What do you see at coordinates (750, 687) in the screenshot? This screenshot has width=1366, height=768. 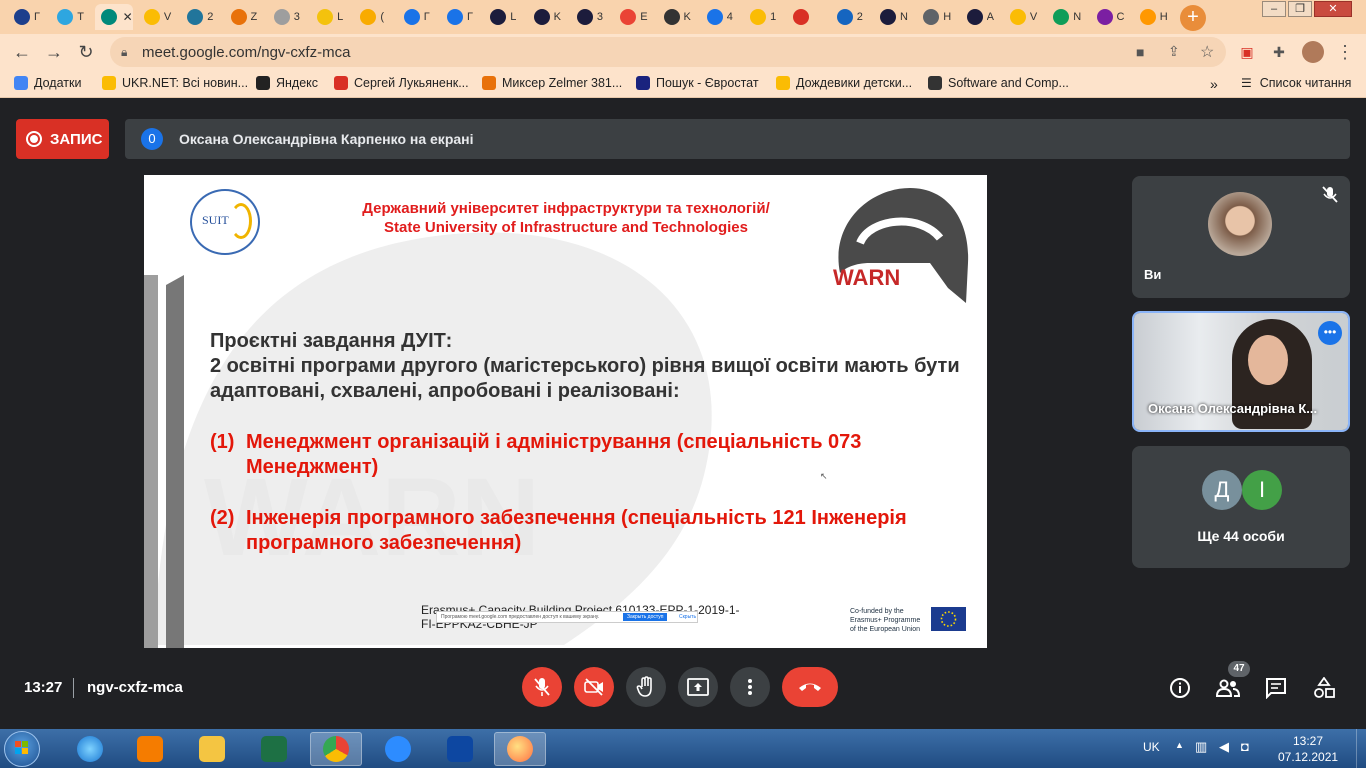 I see `more-options-button` at bounding box center [750, 687].